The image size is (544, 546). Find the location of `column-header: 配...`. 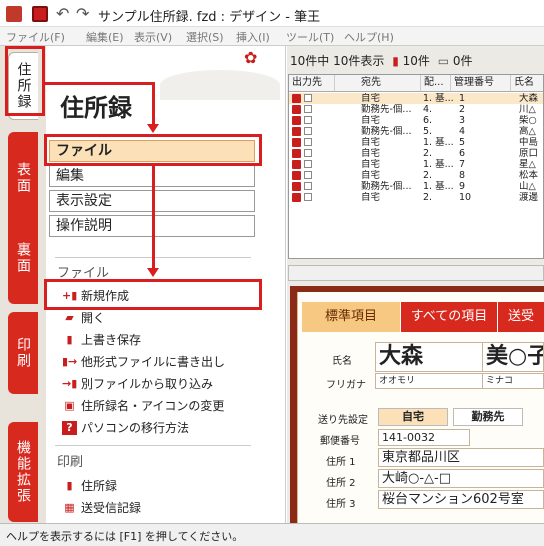

column-header: 配... is located at coordinates (436, 83).